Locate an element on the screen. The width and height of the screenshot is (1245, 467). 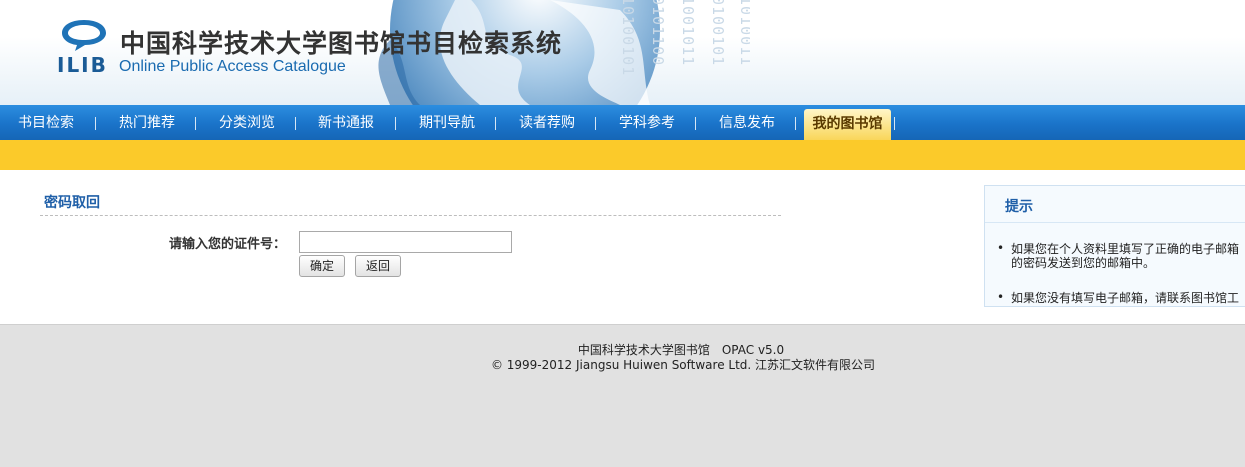
nav-item-hot-recommend: 热门推荐 is located at coordinates (147, 122).